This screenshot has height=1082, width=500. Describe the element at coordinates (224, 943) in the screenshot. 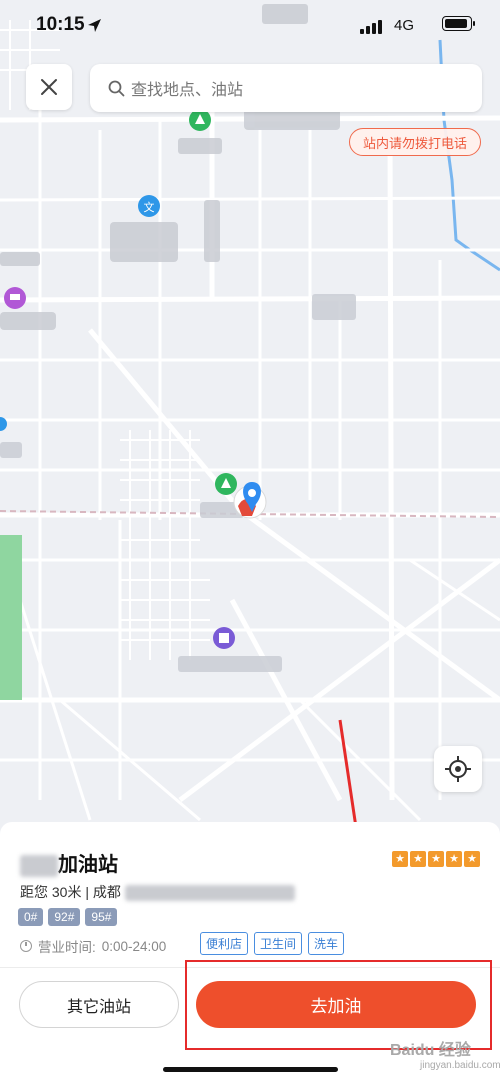

I see `facility-tag: 便利店` at that location.